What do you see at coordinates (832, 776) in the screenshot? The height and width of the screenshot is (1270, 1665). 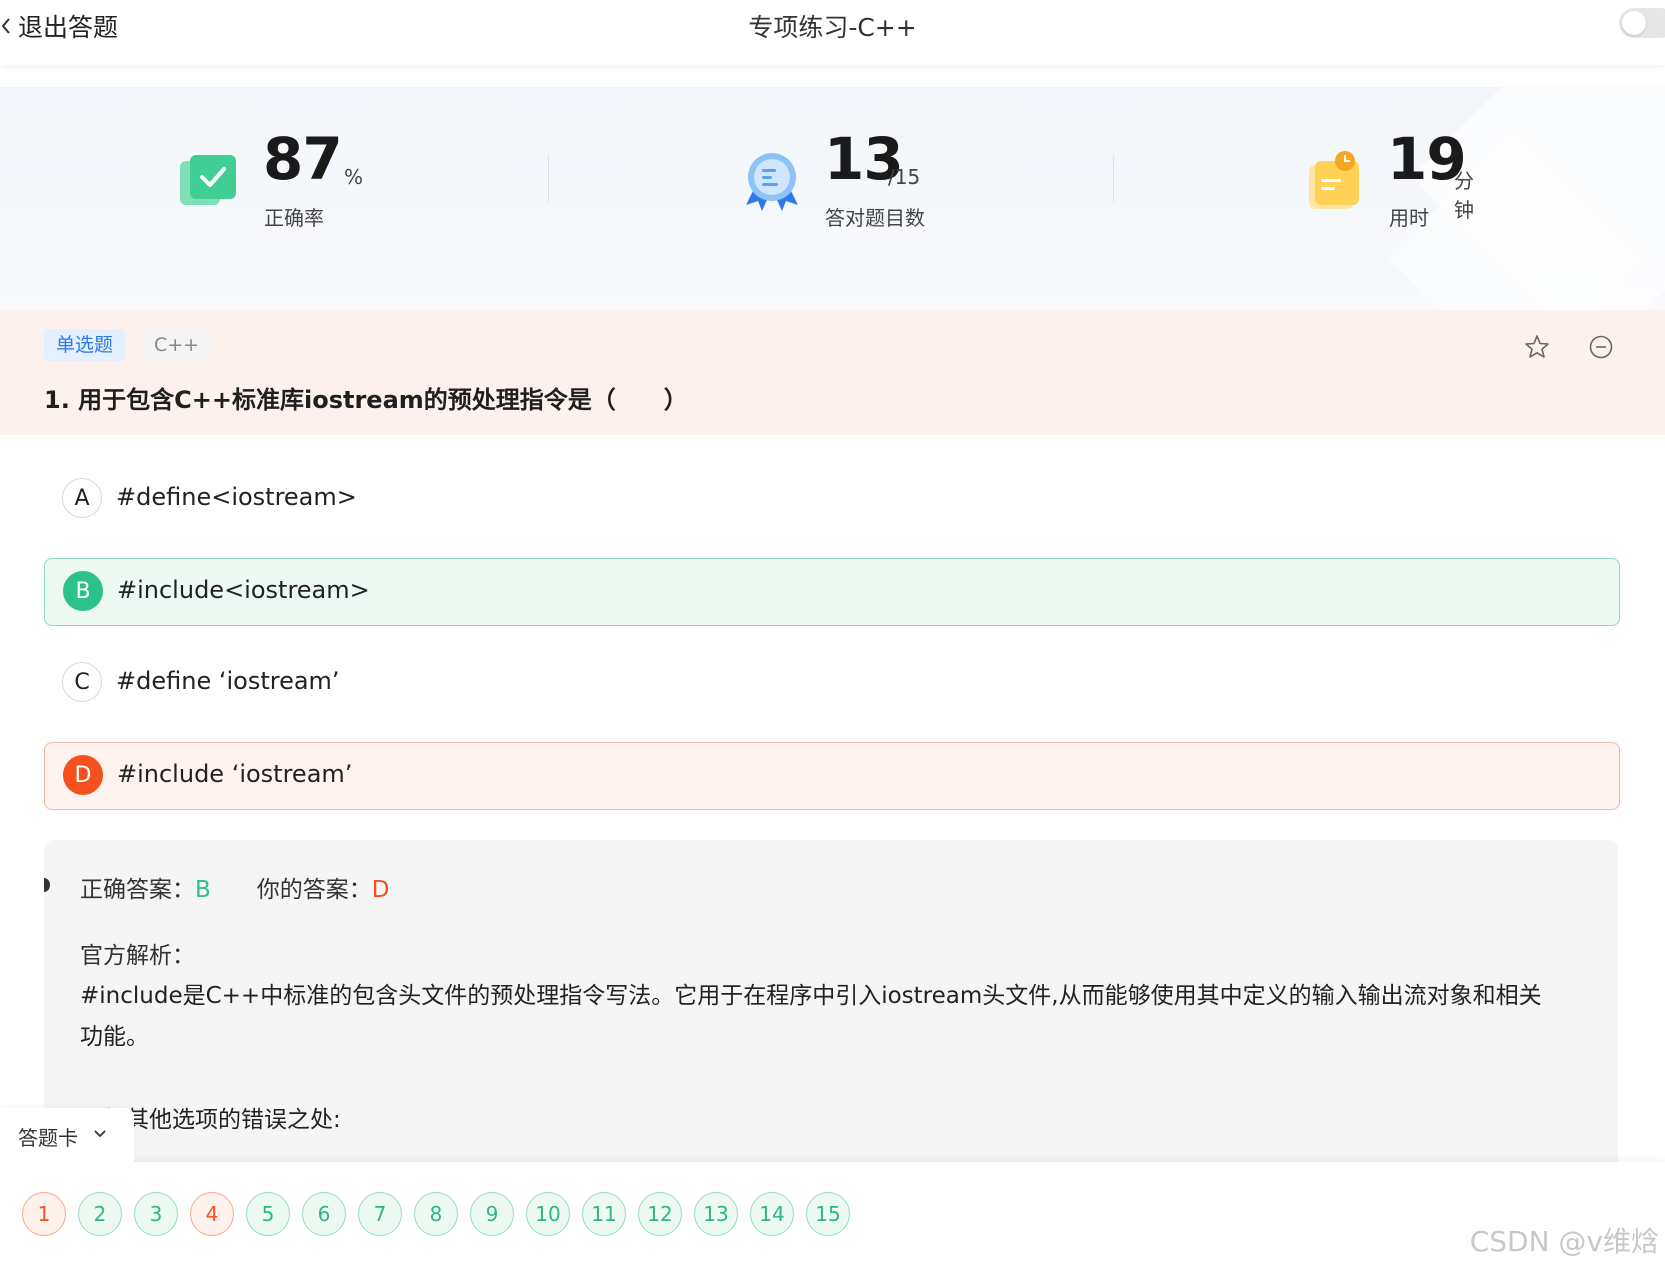 I see `option-d: D #include ‘iostream’` at bounding box center [832, 776].